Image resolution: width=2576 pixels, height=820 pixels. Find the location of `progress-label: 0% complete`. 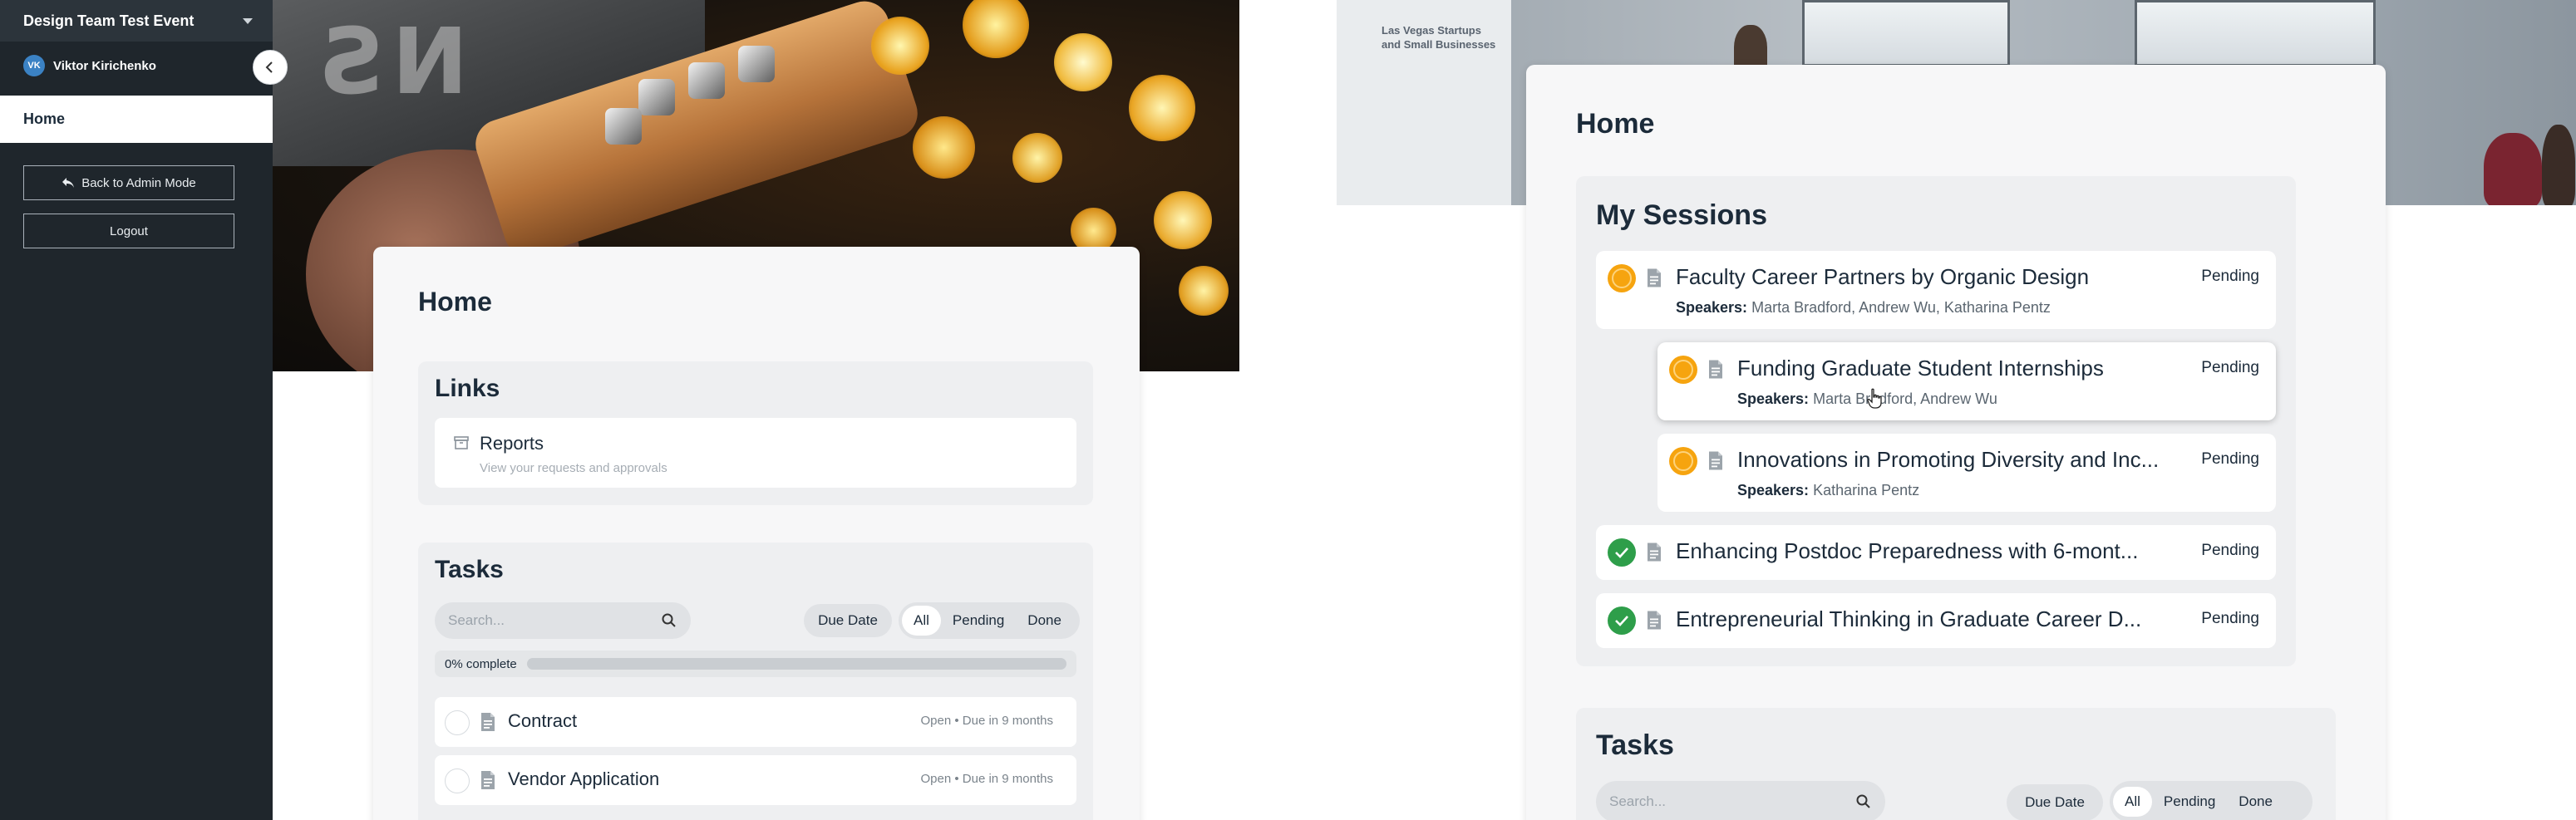

progress-label: 0% complete is located at coordinates (481, 663).